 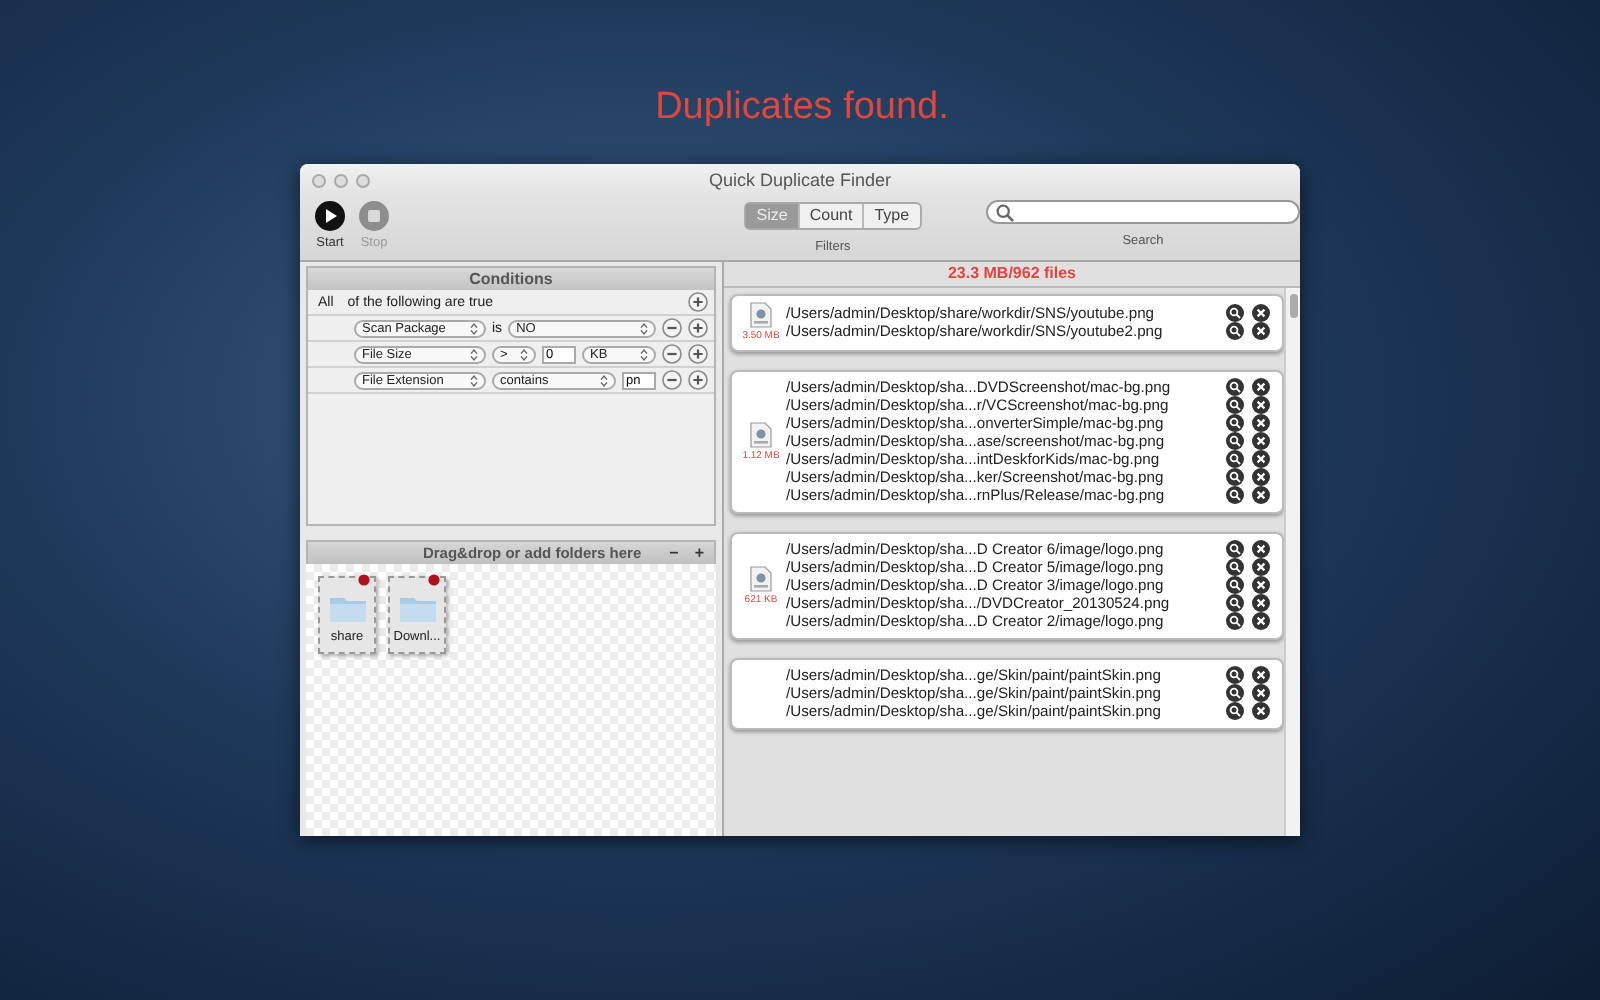 I want to click on filter-tab: Count, so click(x=830, y=216).